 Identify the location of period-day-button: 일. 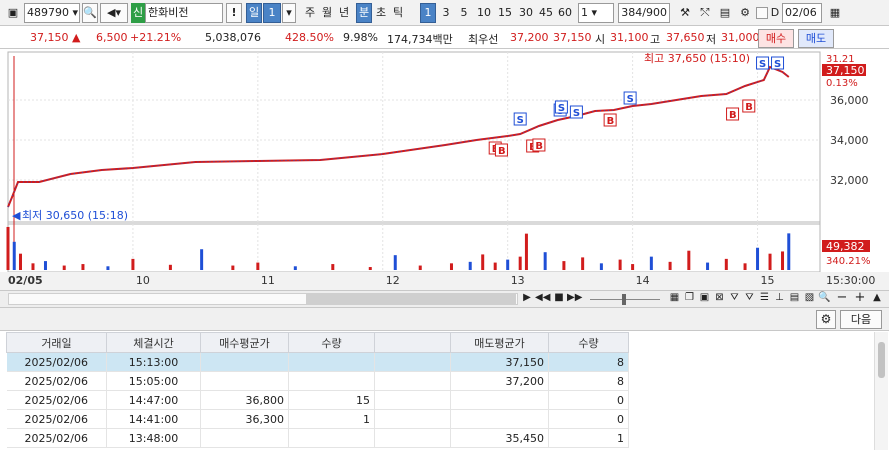
(254, 13).